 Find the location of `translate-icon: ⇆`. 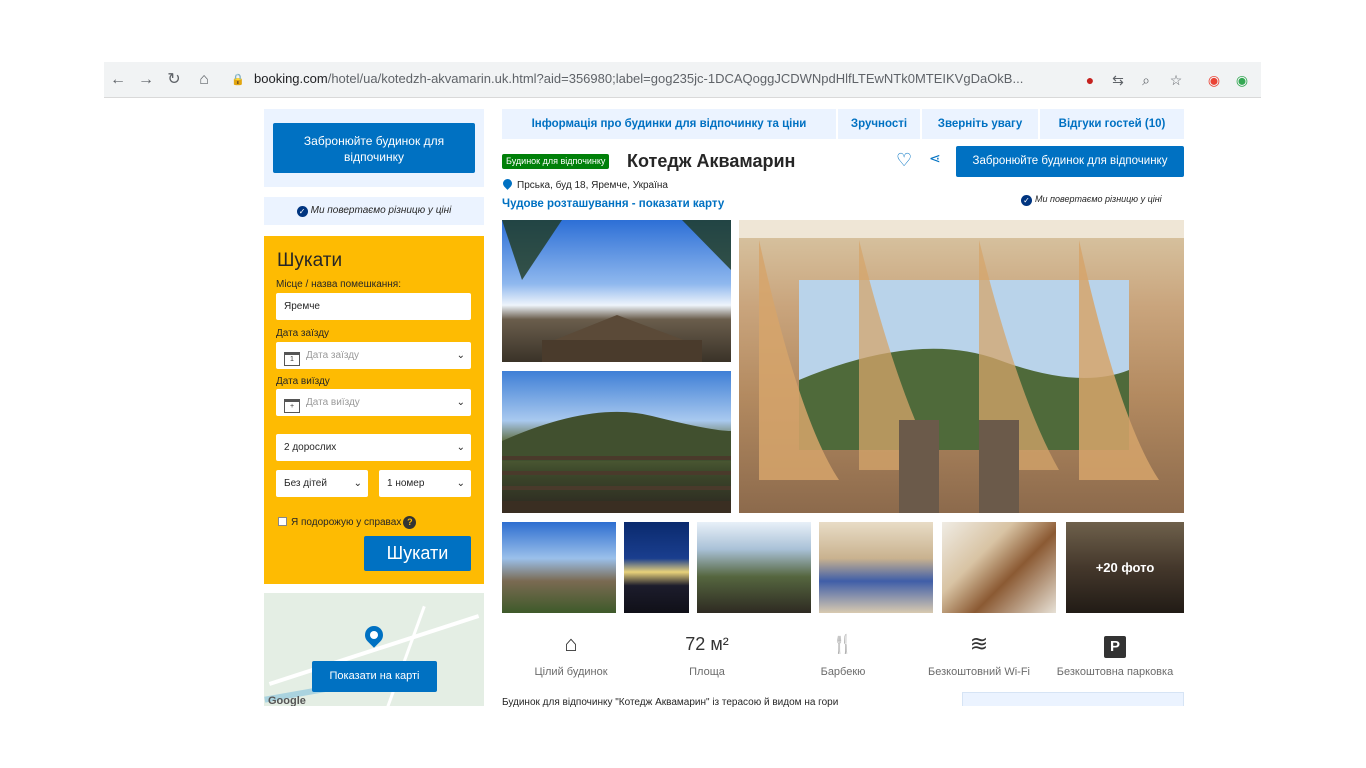

translate-icon: ⇆ is located at coordinates (1118, 80).